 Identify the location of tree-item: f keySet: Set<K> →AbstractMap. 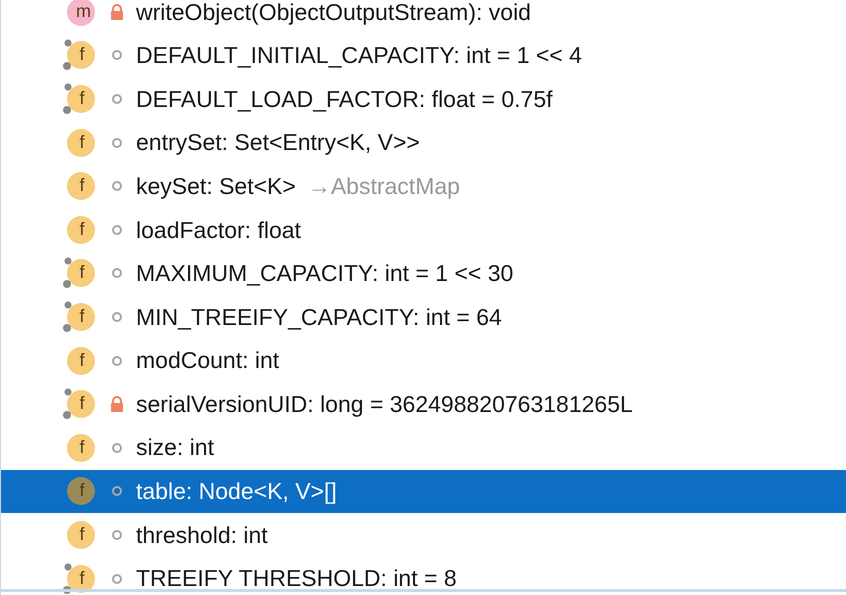
(423, 186).